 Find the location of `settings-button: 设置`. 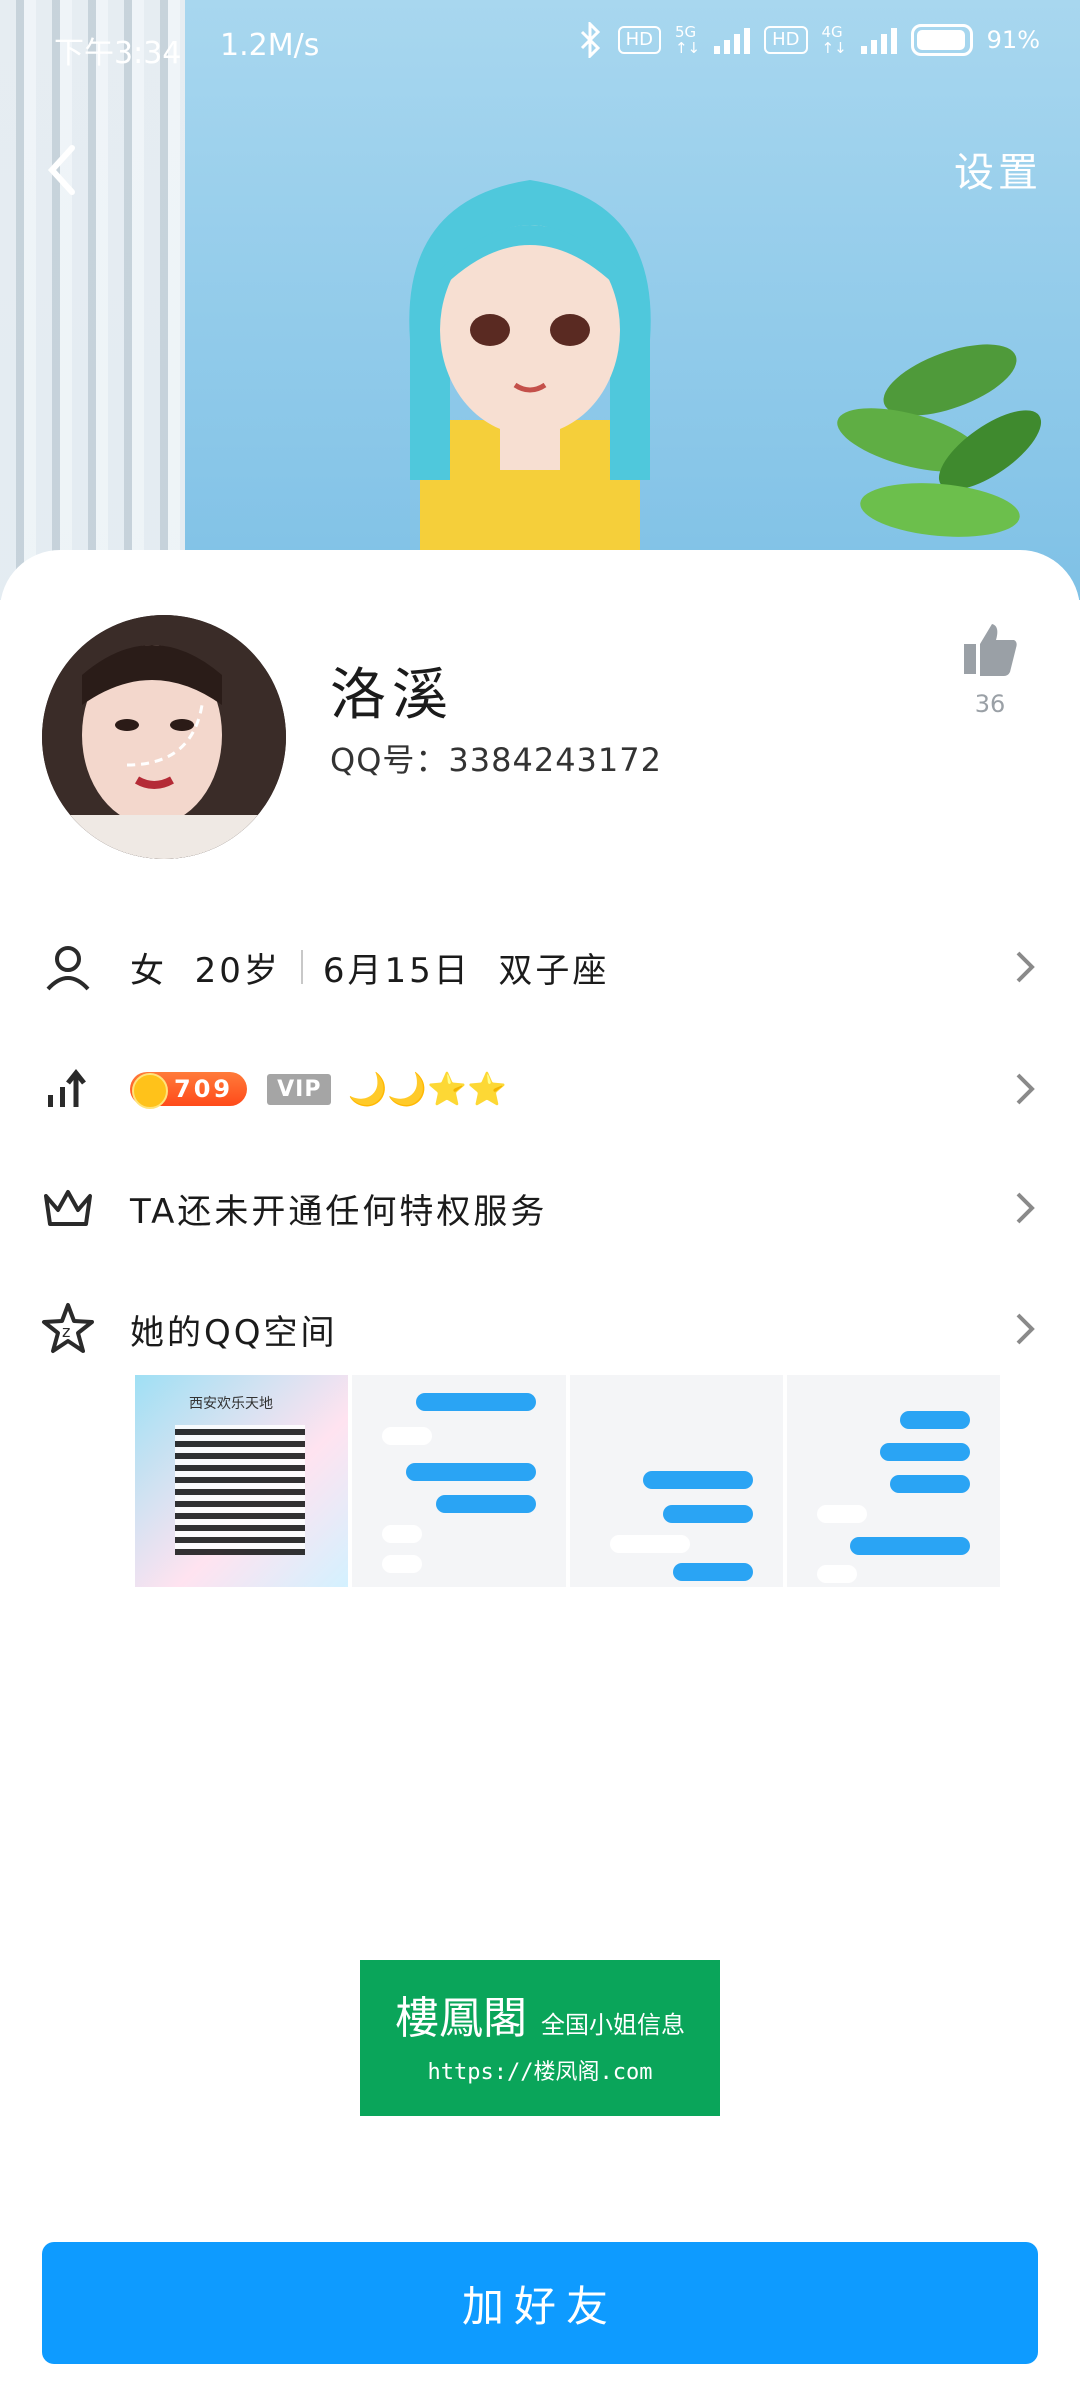

settings-button: 设置 is located at coordinates (998, 169).